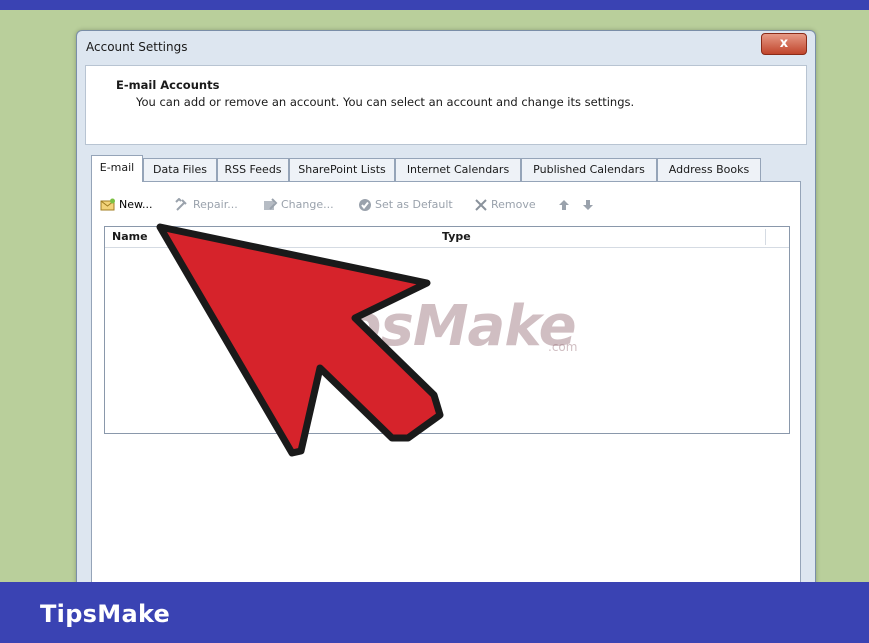 Image resolution: width=869 pixels, height=643 pixels. I want to click on red-arrow-shape, so click(300, 340).